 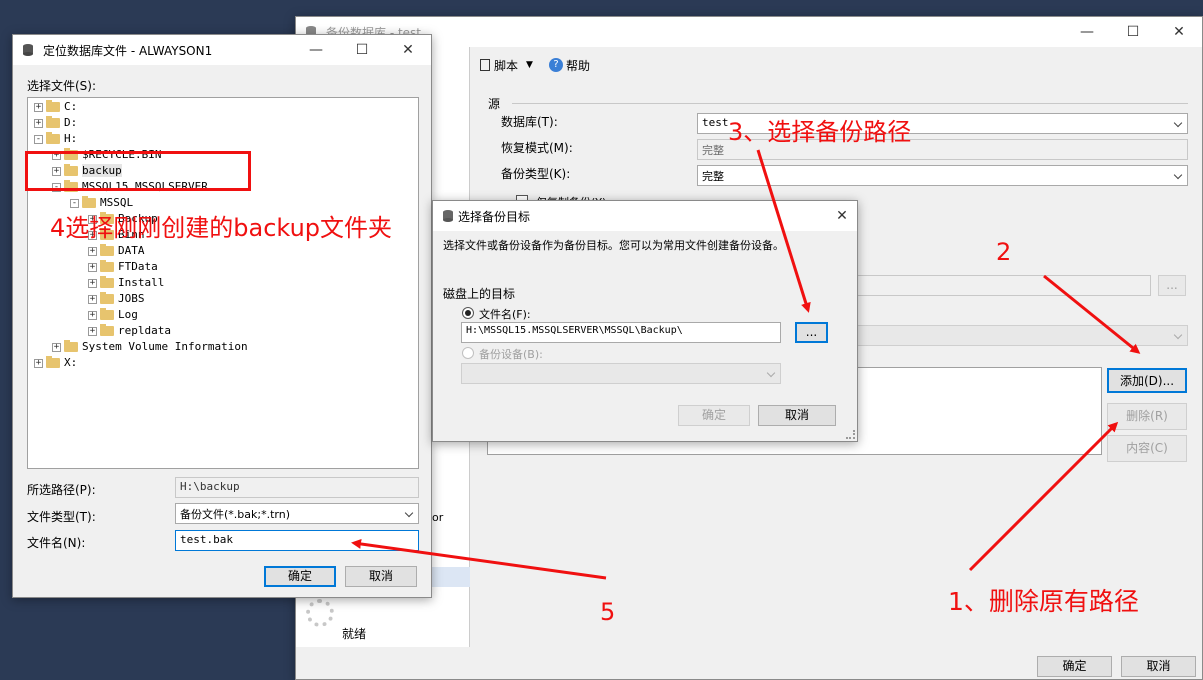 What do you see at coordinates (479, 559) in the screenshot?
I see `arrow-step5` at bounding box center [479, 559].